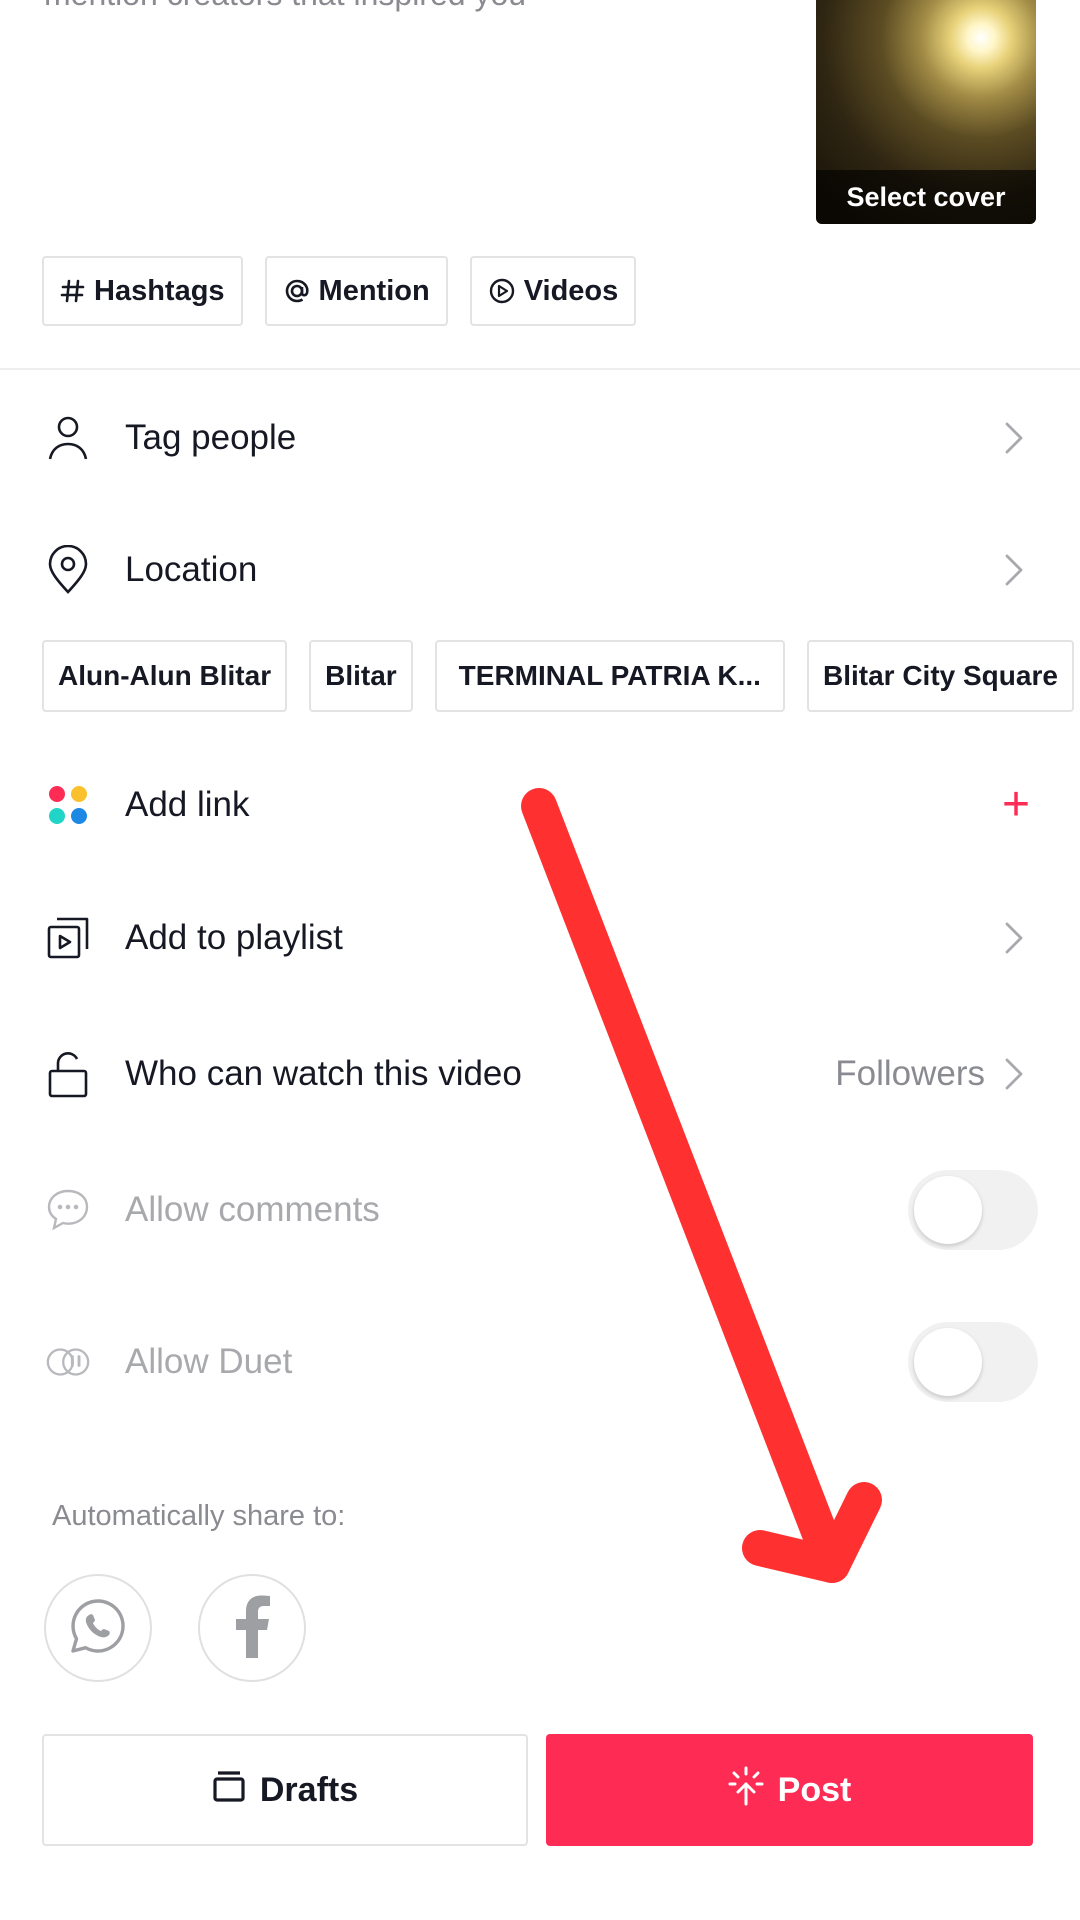  What do you see at coordinates (68, 938) in the screenshot?
I see `playlist-icon` at bounding box center [68, 938].